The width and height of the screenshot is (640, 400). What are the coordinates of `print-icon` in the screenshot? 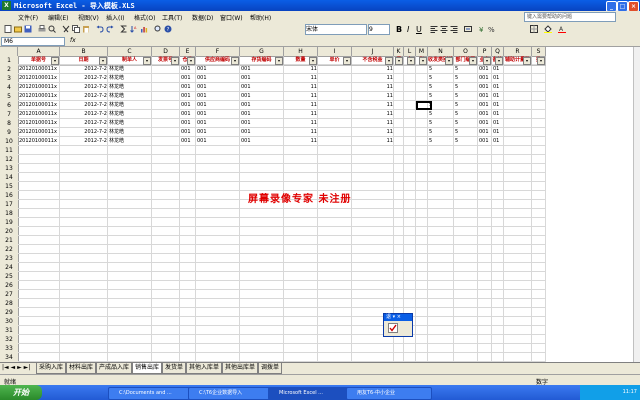 It's located at (42, 29).